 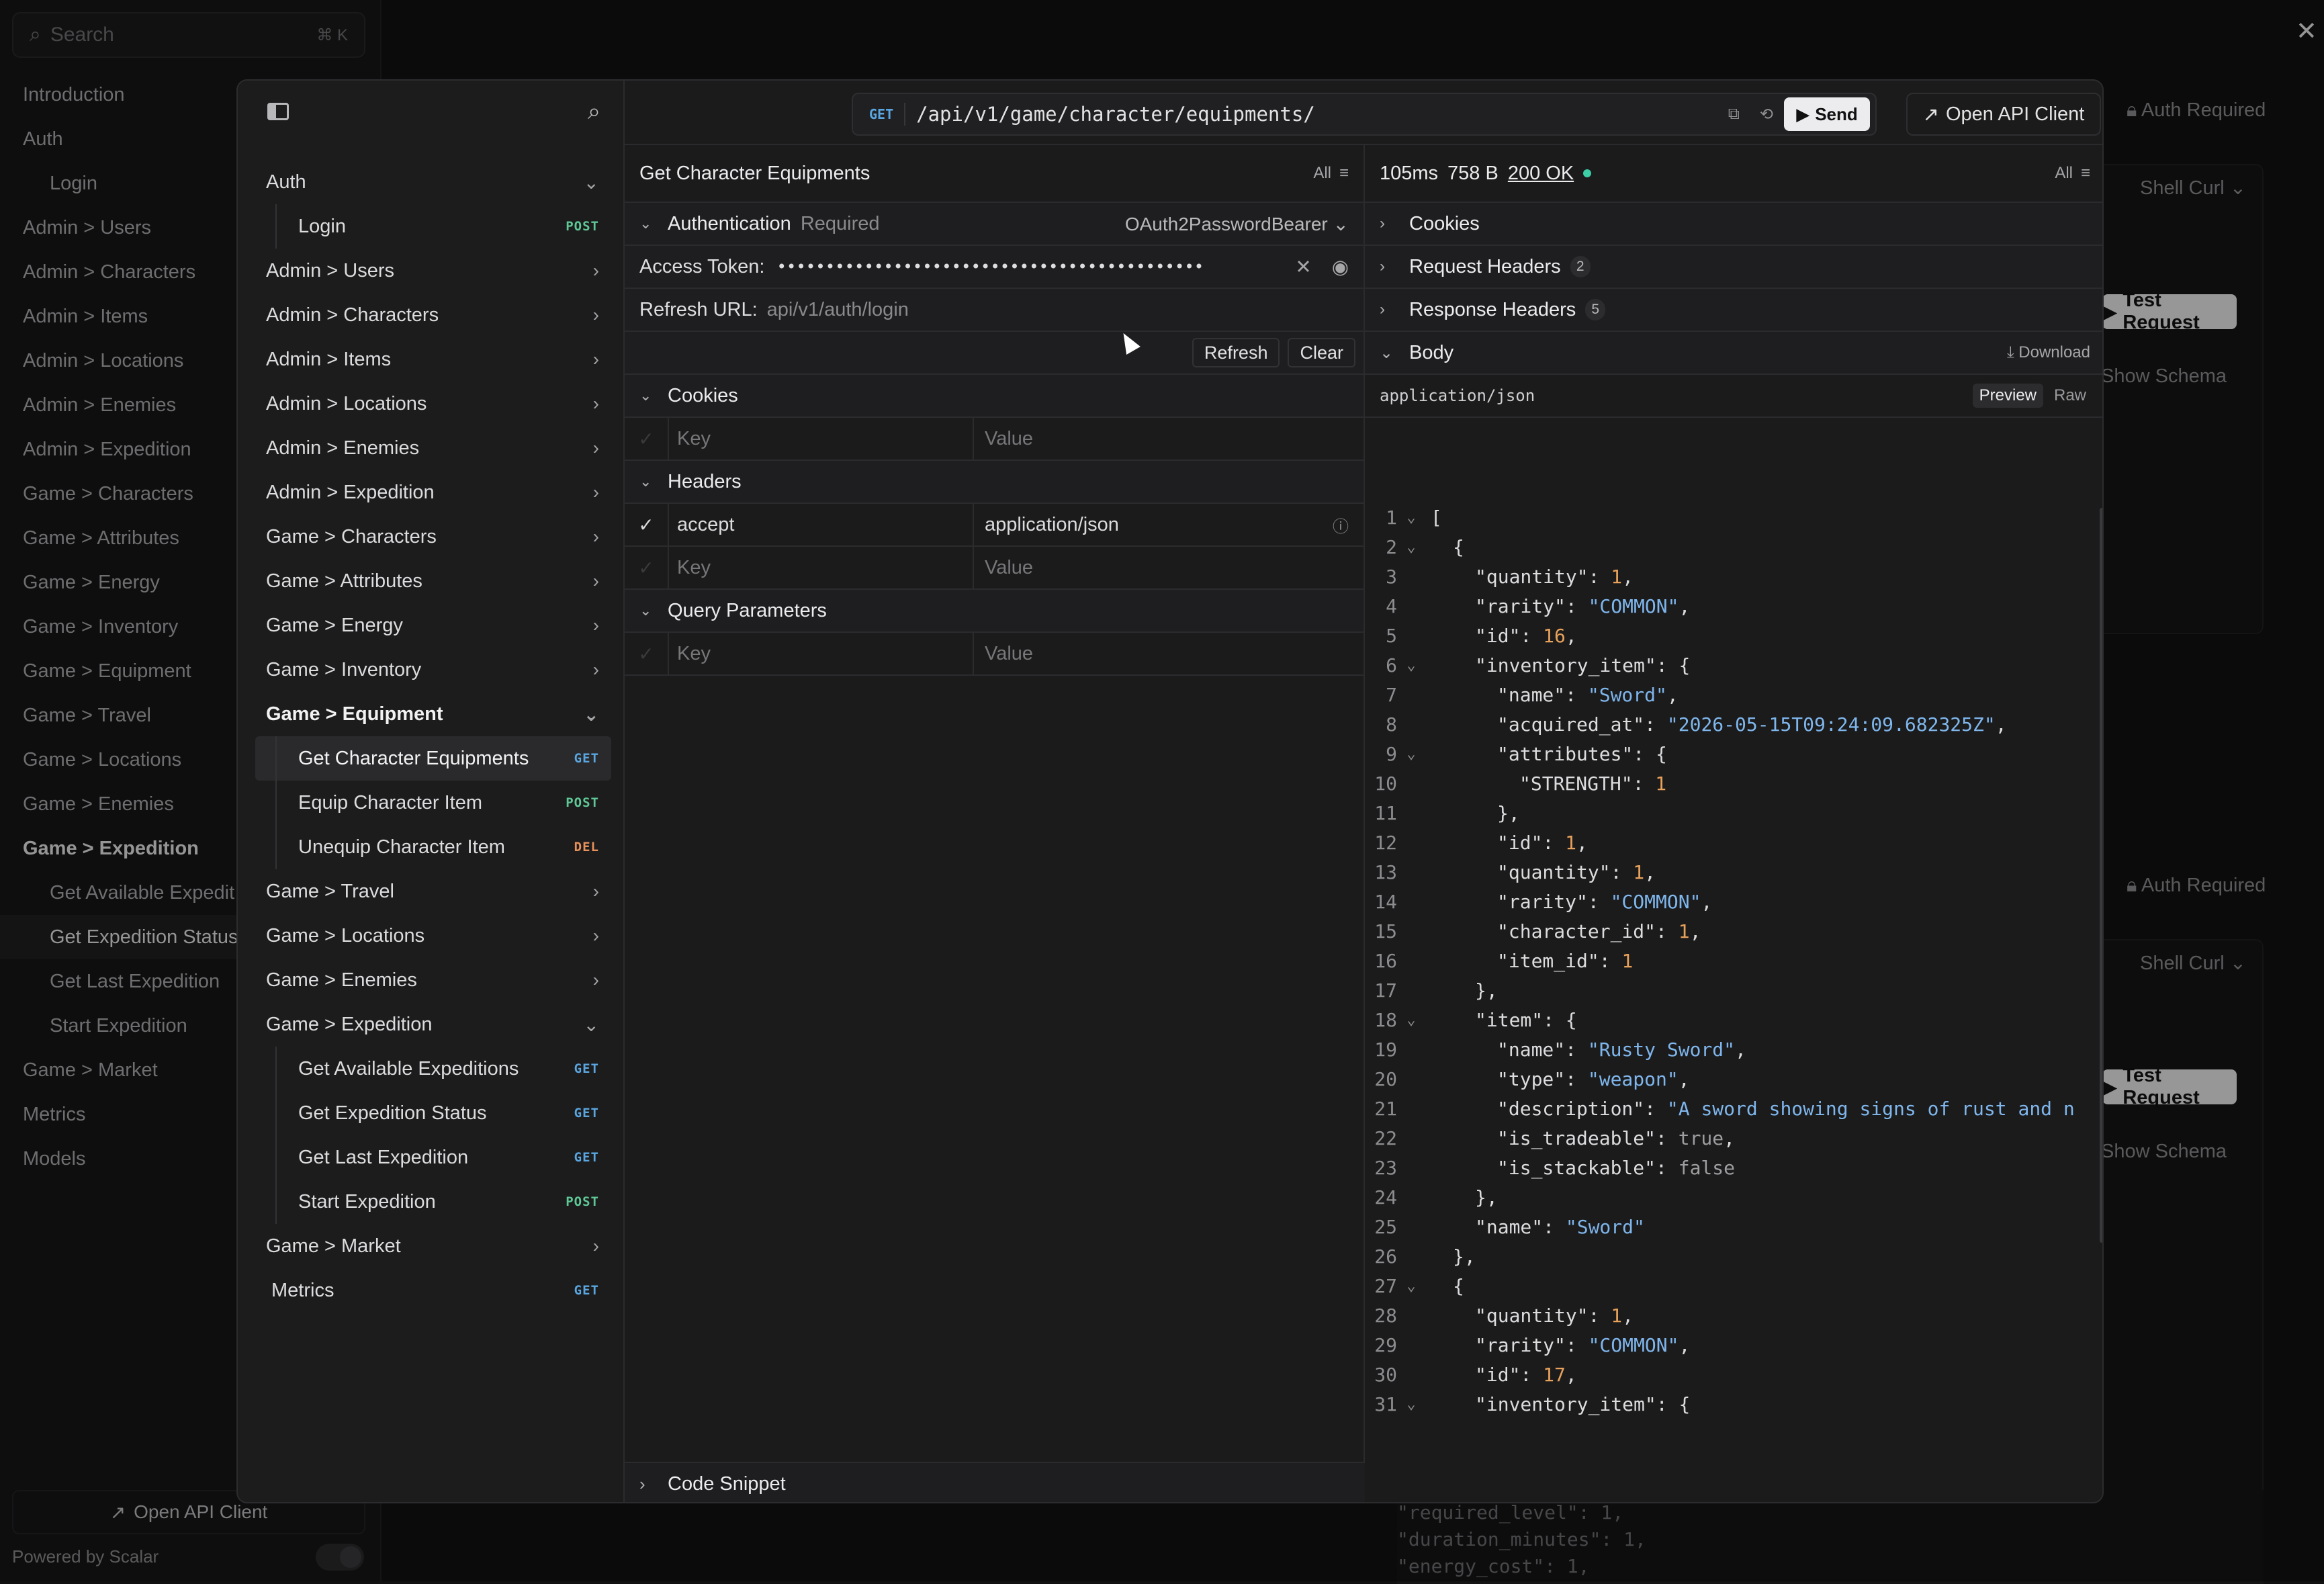 I want to click on code-token: "item_id":, so click(x=1560, y=960).